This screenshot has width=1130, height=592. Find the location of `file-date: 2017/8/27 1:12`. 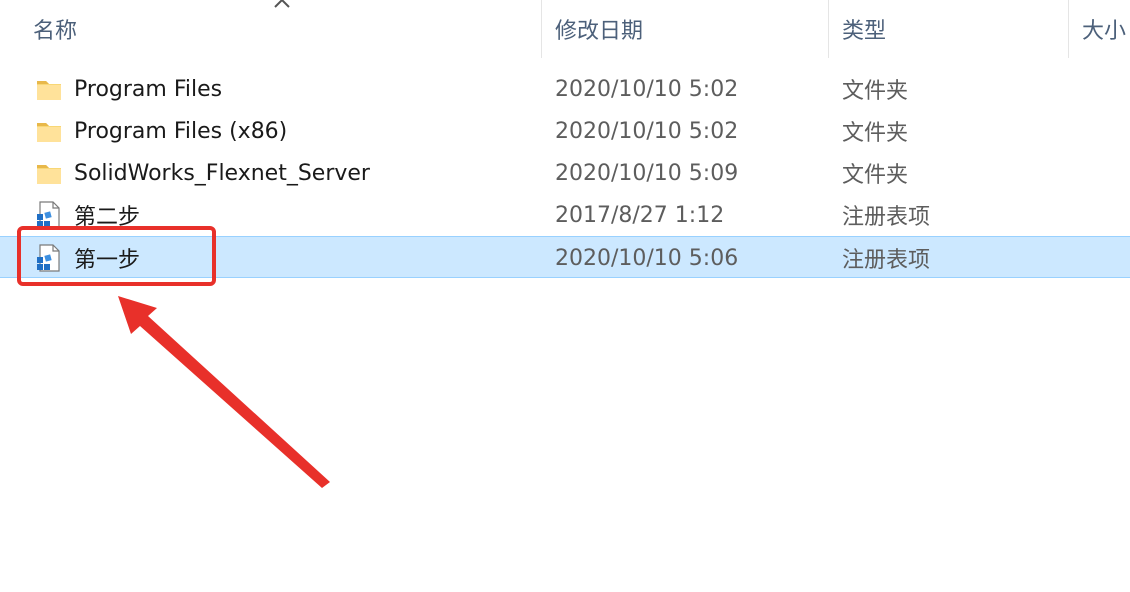

file-date: 2017/8/27 1:12 is located at coordinates (640, 215).